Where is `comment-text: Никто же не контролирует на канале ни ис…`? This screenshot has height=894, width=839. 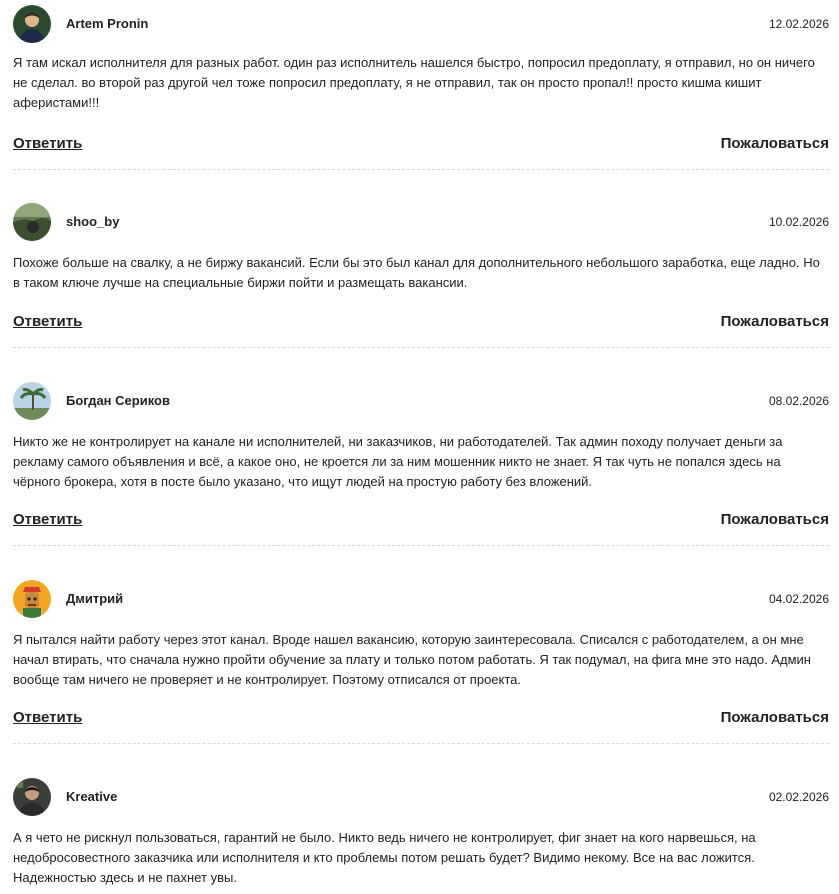 comment-text: Никто же не контролирует на канале ни ис… is located at coordinates (398, 461).